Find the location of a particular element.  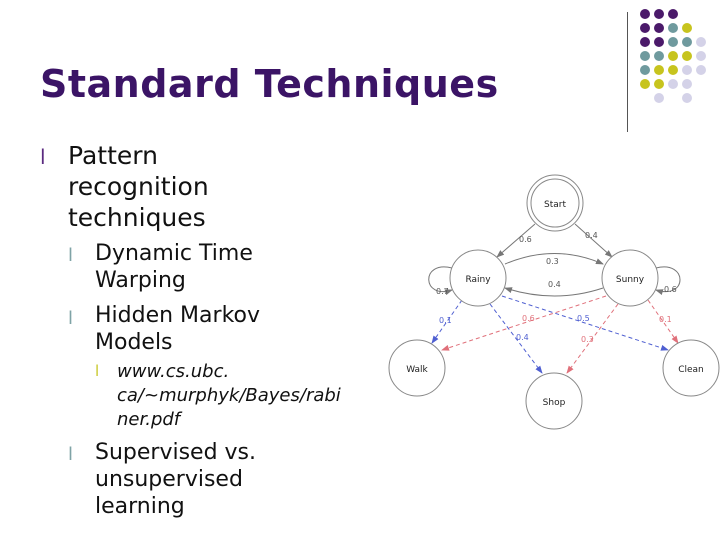

edge-label-sunny-shop: 0.3 is located at coordinates (587, 339).